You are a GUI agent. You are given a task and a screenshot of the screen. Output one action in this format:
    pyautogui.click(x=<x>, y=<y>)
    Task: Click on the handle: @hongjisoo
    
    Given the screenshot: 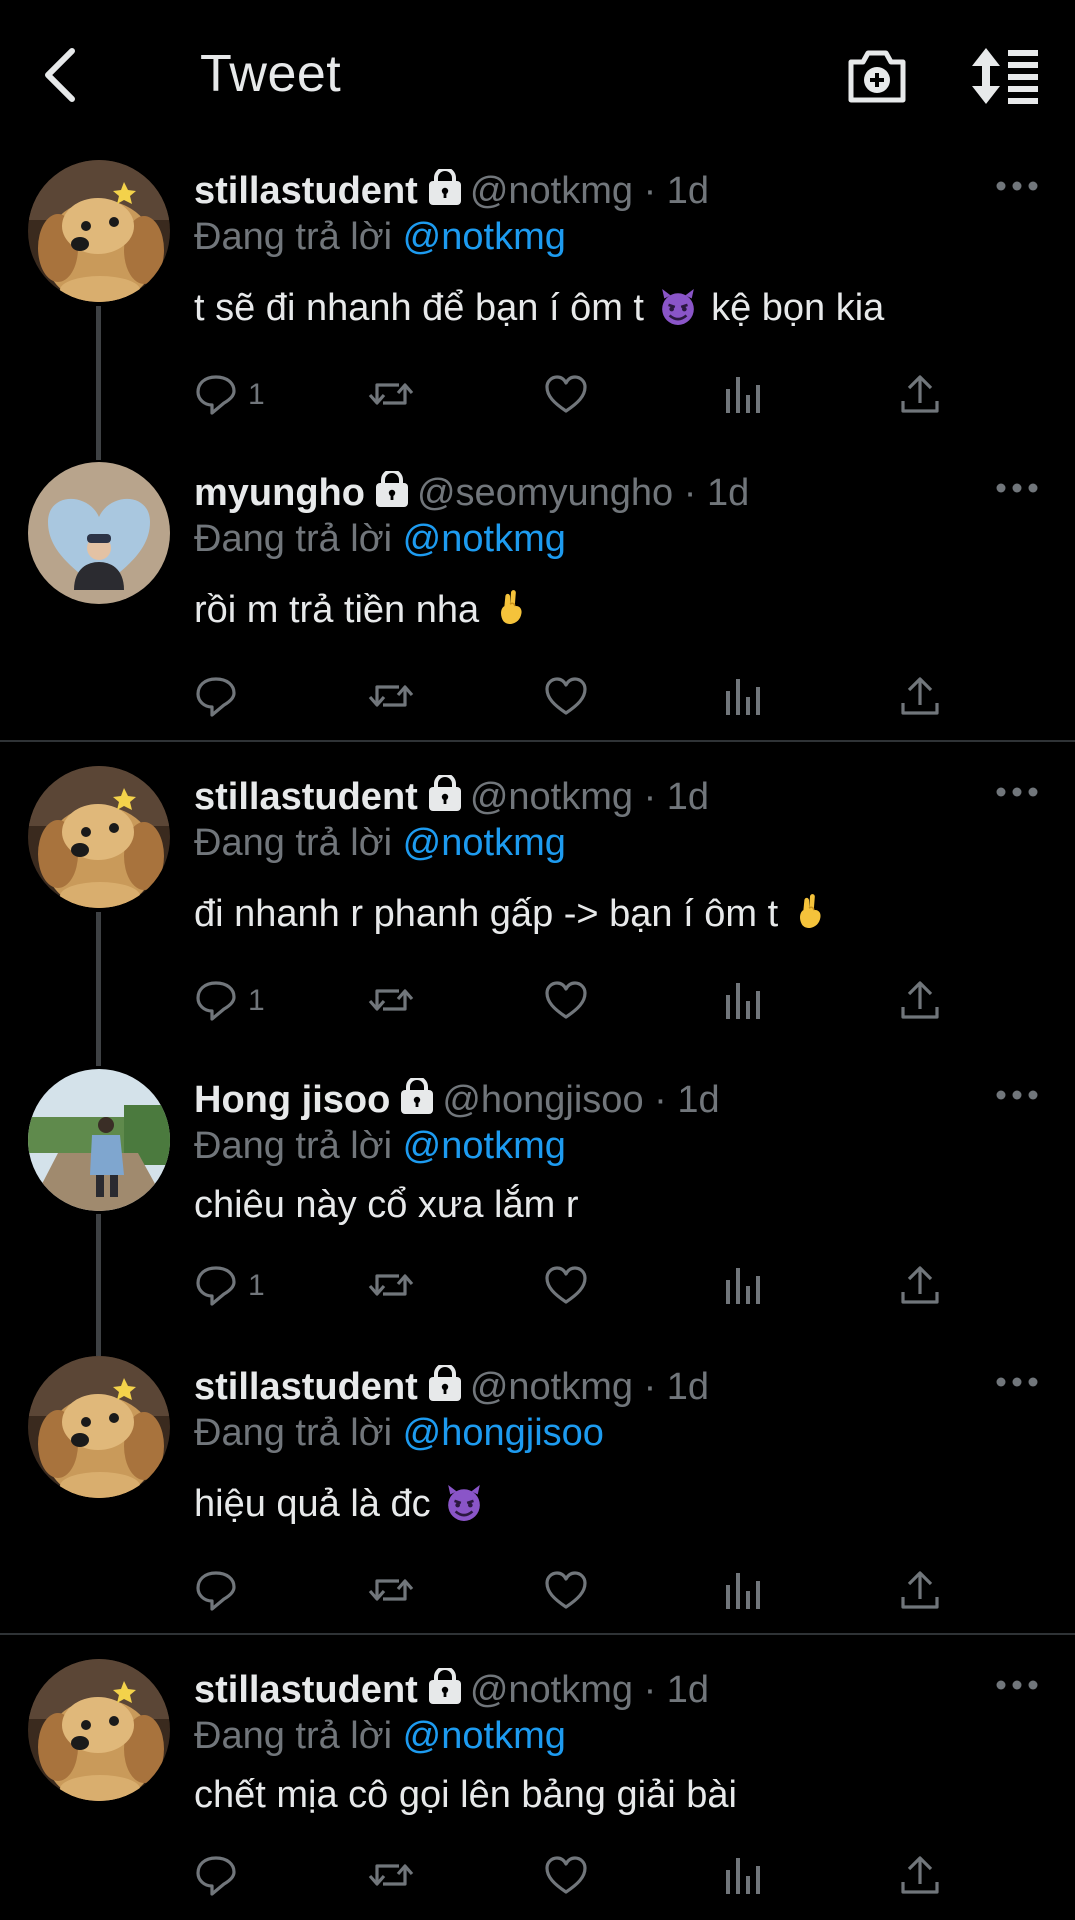 What is the action you would take?
    pyautogui.click(x=542, y=1100)
    